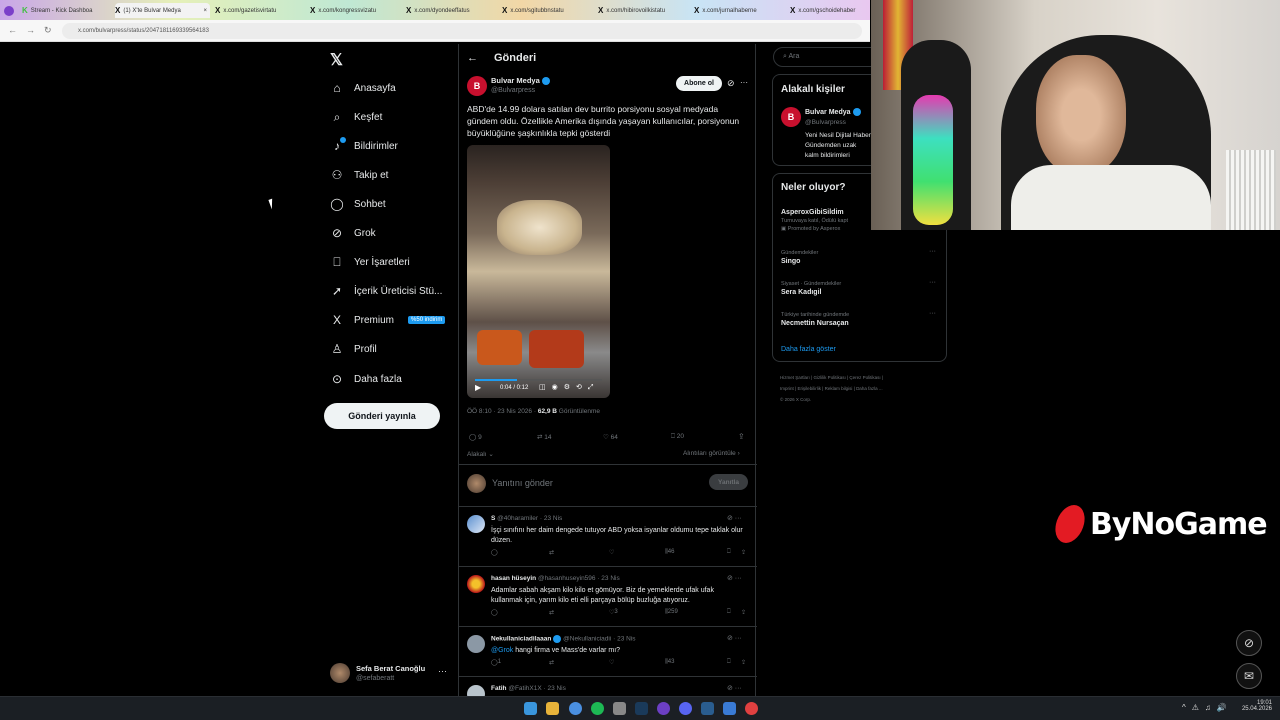  Describe the element at coordinates (1256, 706) in the screenshot. I see `clock: 19:01 25.04.2026` at that location.